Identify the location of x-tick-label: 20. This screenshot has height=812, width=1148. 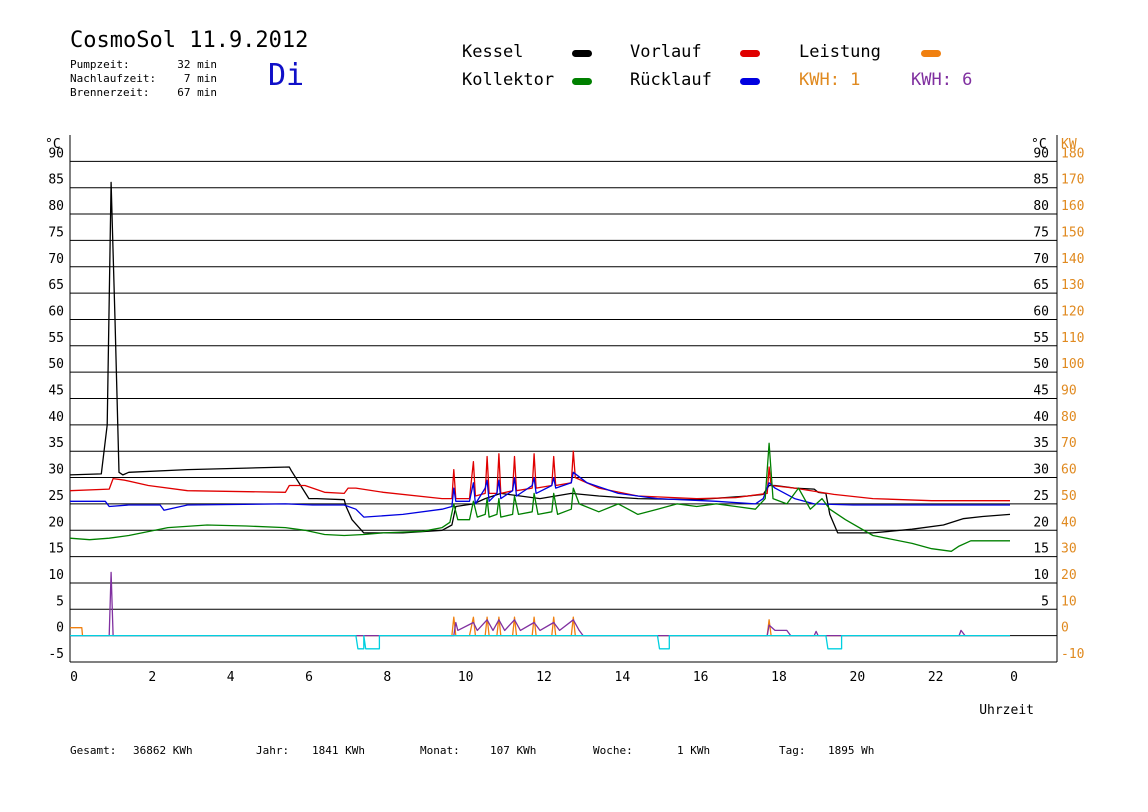
(858, 677).